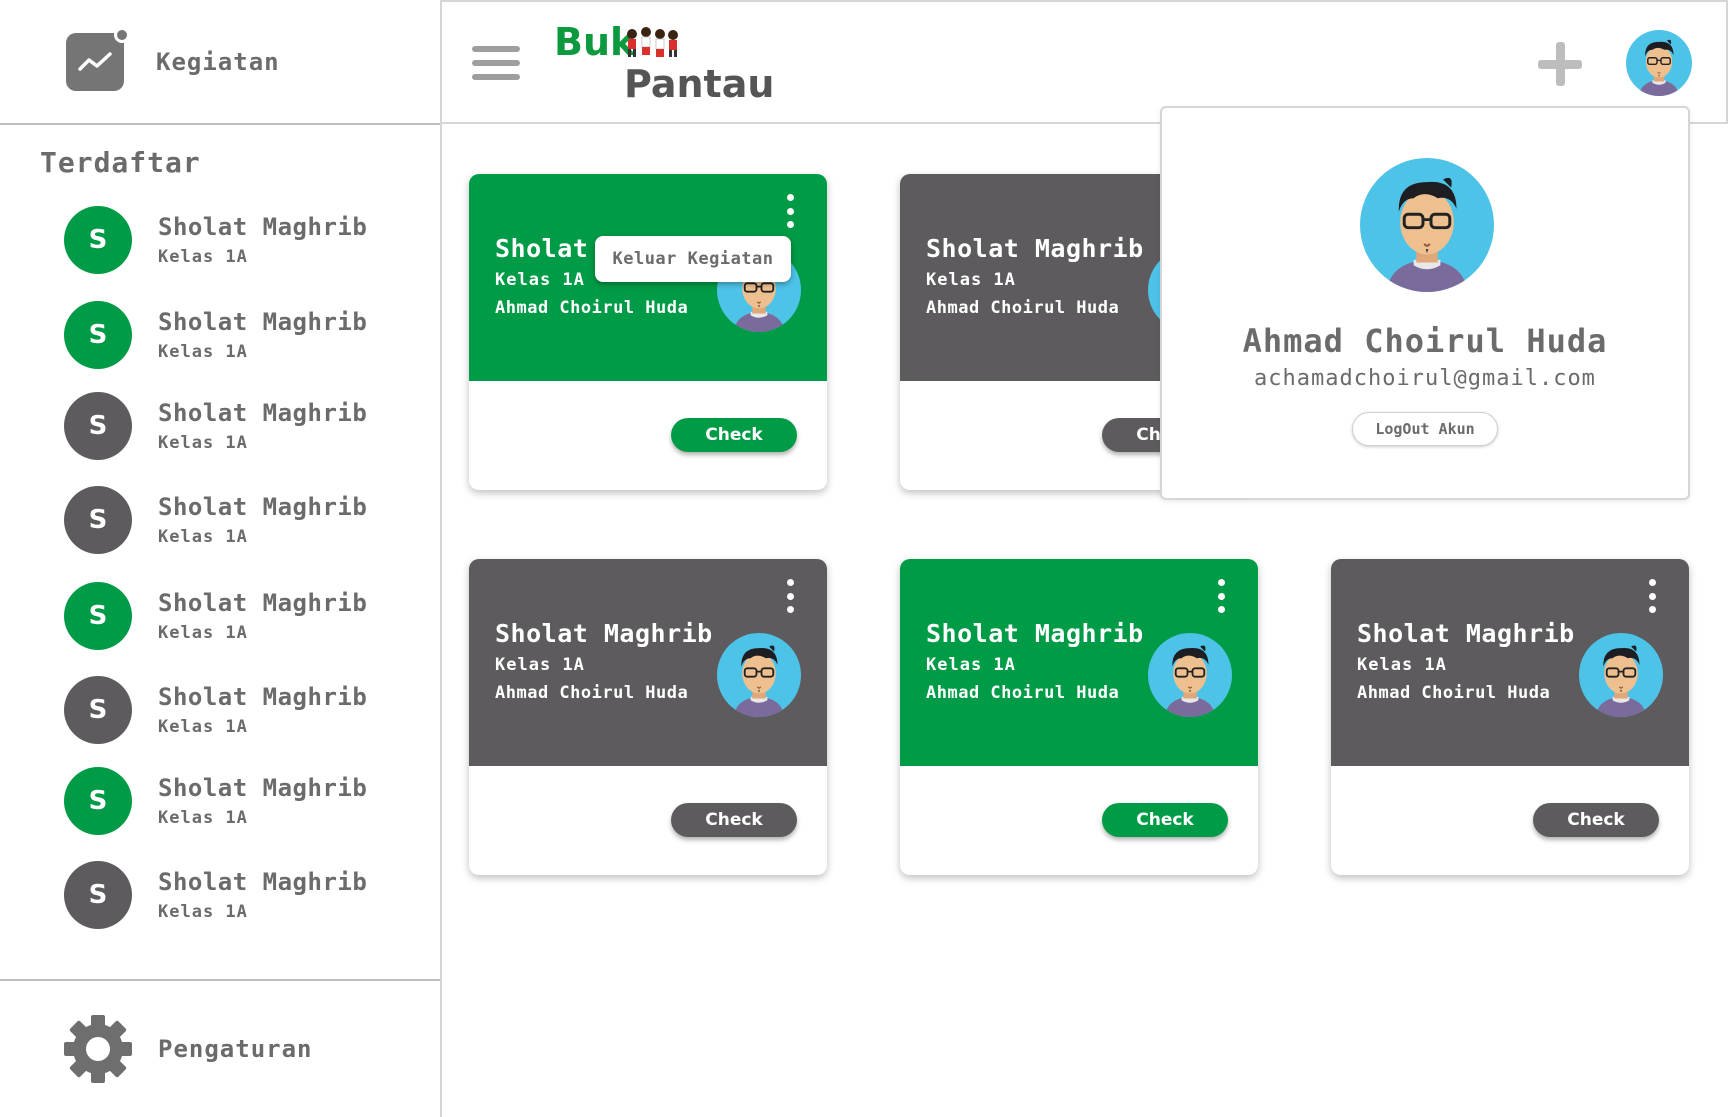  What do you see at coordinates (1425, 378) in the screenshot?
I see `profile-email: achamadchoirul@gmail.com` at bounding box center [1425, 378].